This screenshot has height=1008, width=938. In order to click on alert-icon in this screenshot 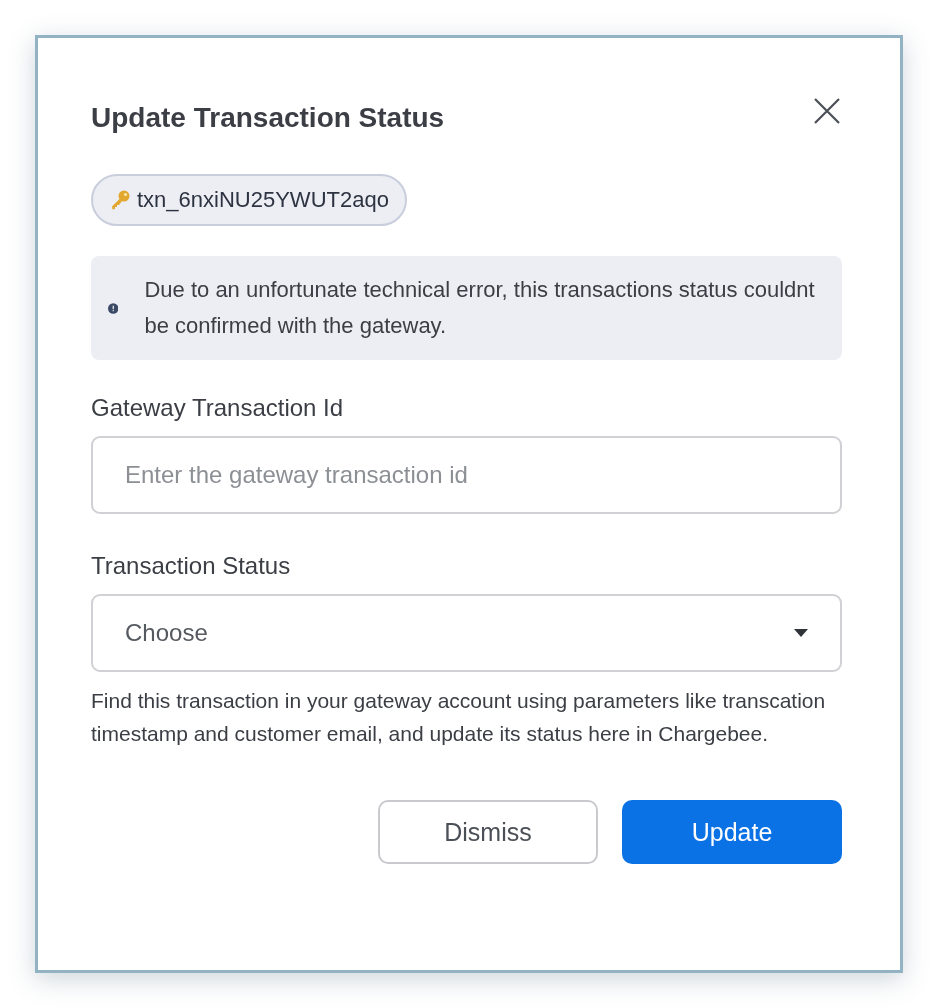, I will do `click(113, 308)`.